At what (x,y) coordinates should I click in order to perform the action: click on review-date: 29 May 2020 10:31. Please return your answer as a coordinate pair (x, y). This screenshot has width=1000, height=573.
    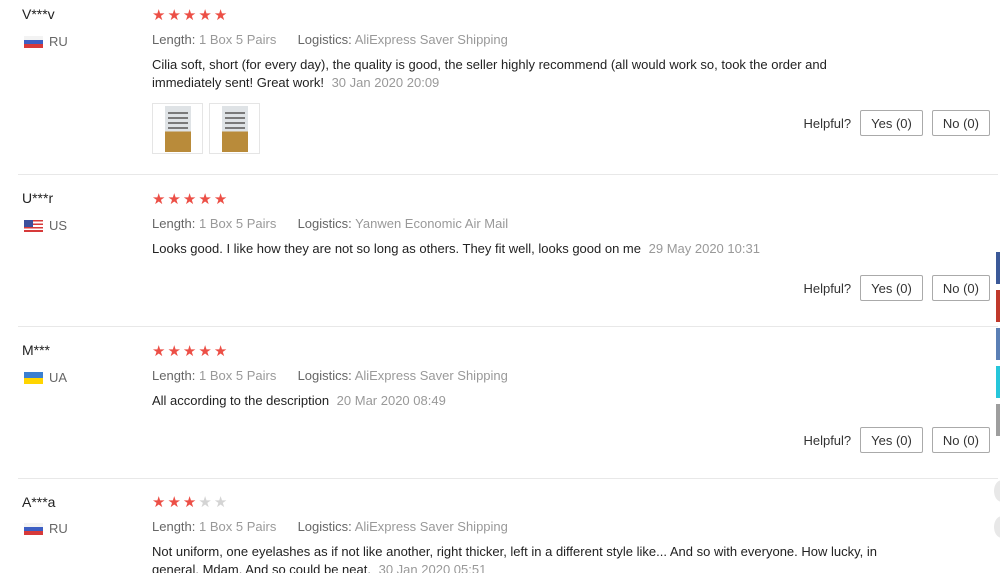
    Looking at the image, I should click on (704, 248).